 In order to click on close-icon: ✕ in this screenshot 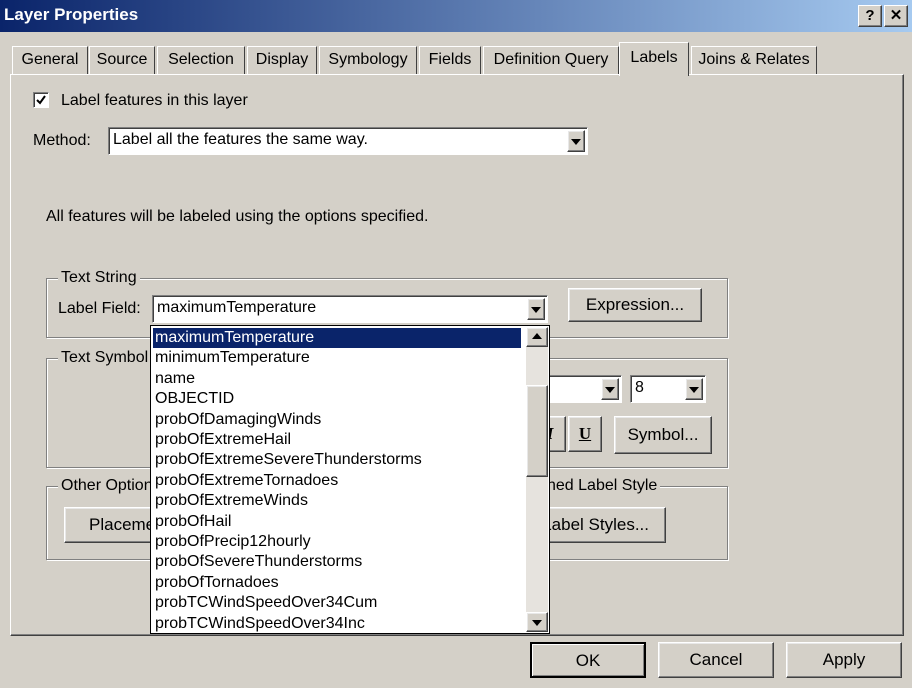, I will do `click(896, 15)`.